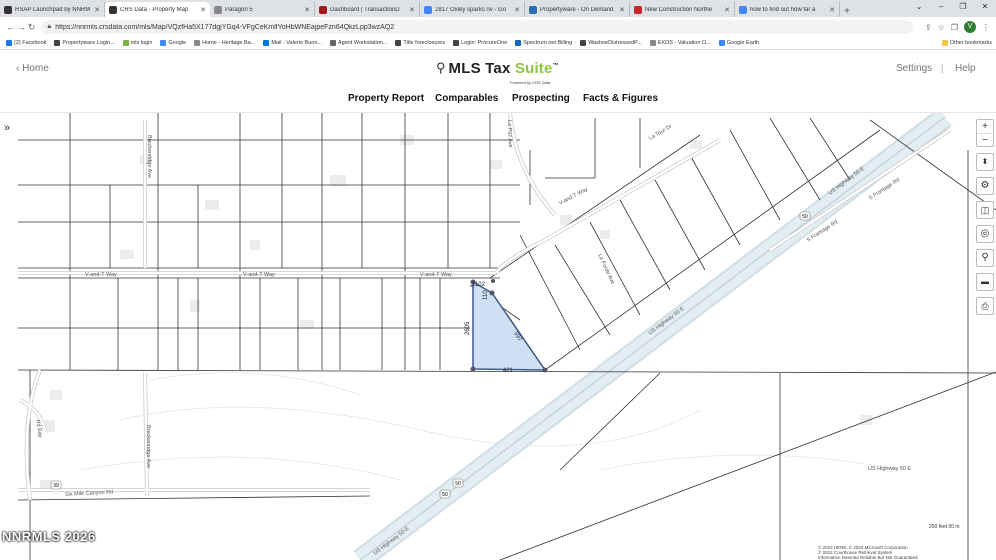 This screenshot has height=560, width=996. I want to click on share-icon: ⇪, so click(928, 27).